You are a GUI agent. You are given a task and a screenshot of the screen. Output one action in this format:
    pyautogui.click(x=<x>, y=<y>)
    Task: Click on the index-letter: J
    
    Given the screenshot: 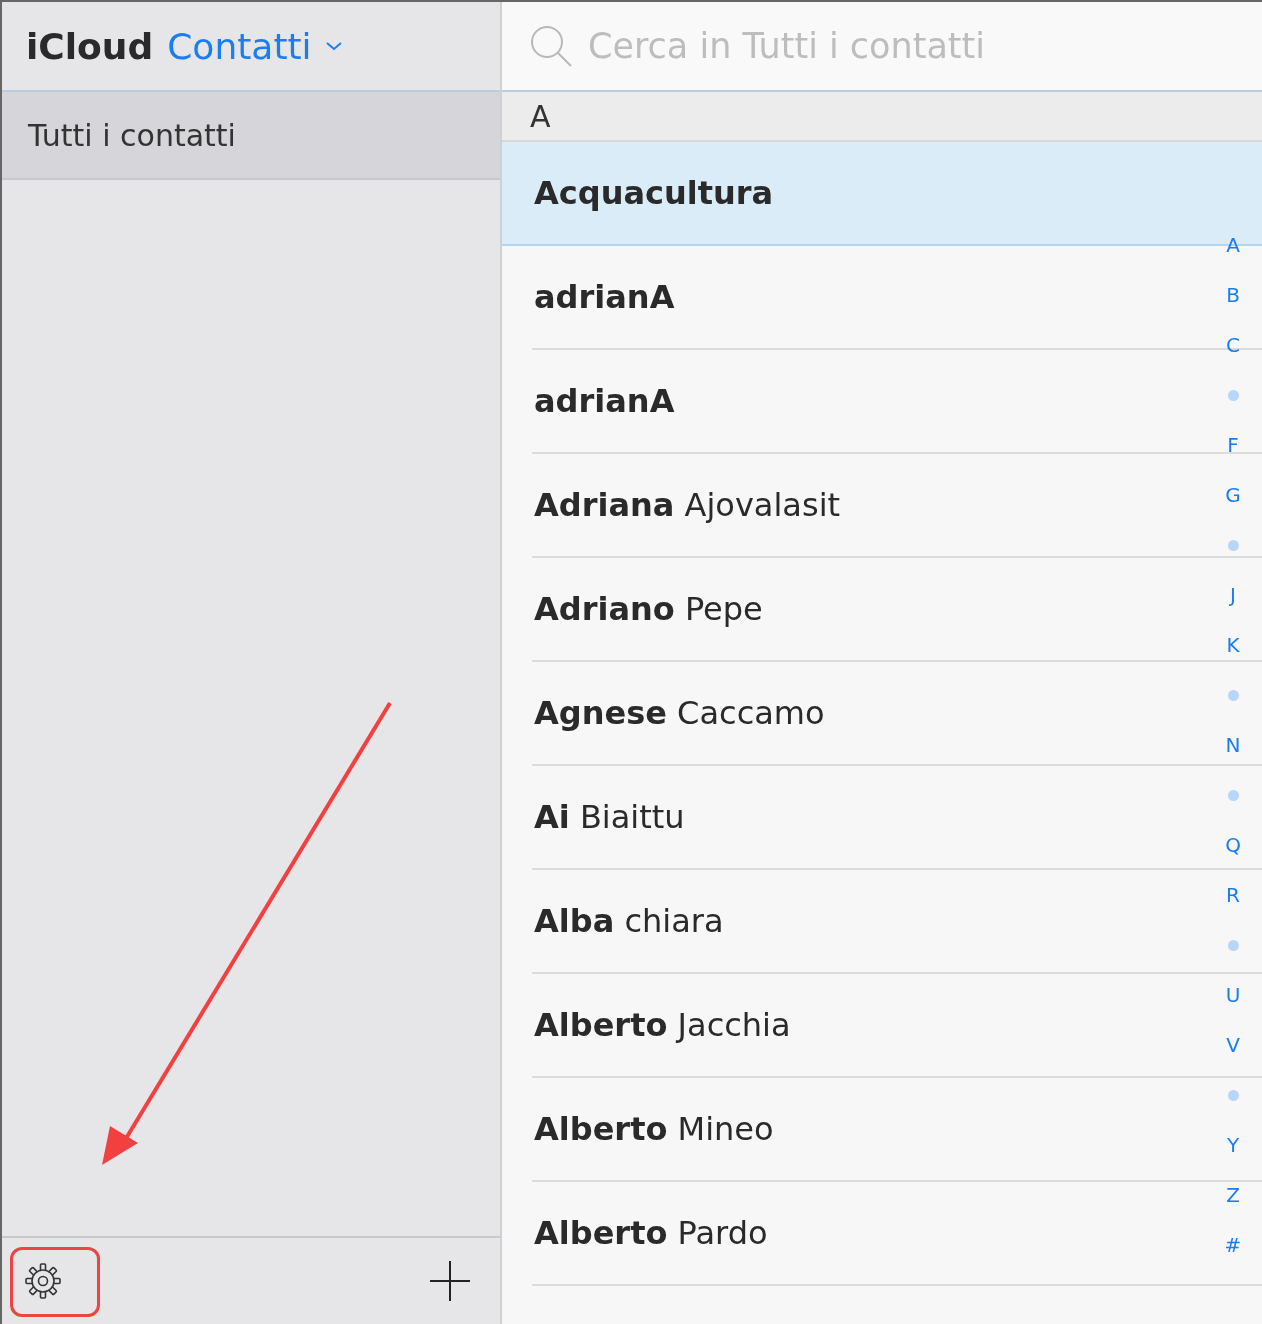 What is the action you would take?
    pyautogui.click(x=1233, y=595)
    